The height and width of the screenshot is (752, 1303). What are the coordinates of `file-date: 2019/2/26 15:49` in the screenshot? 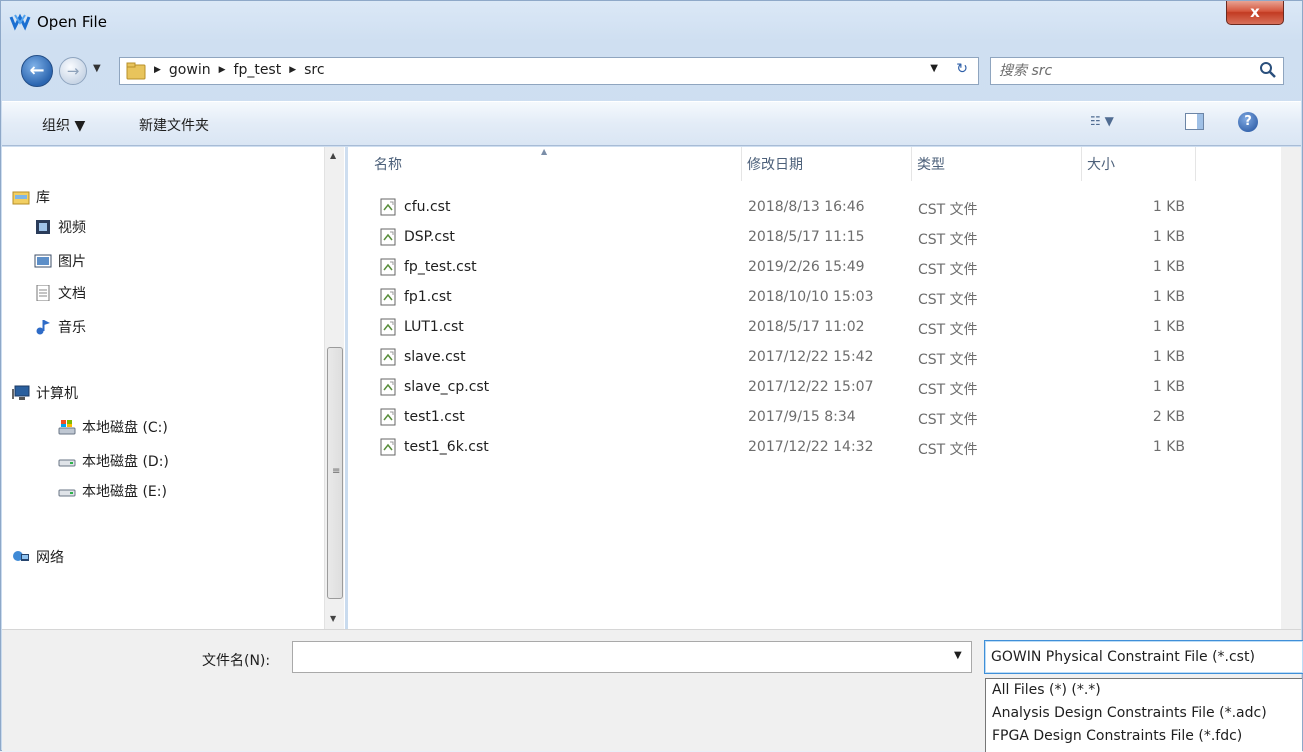 It's located at (806, 267).